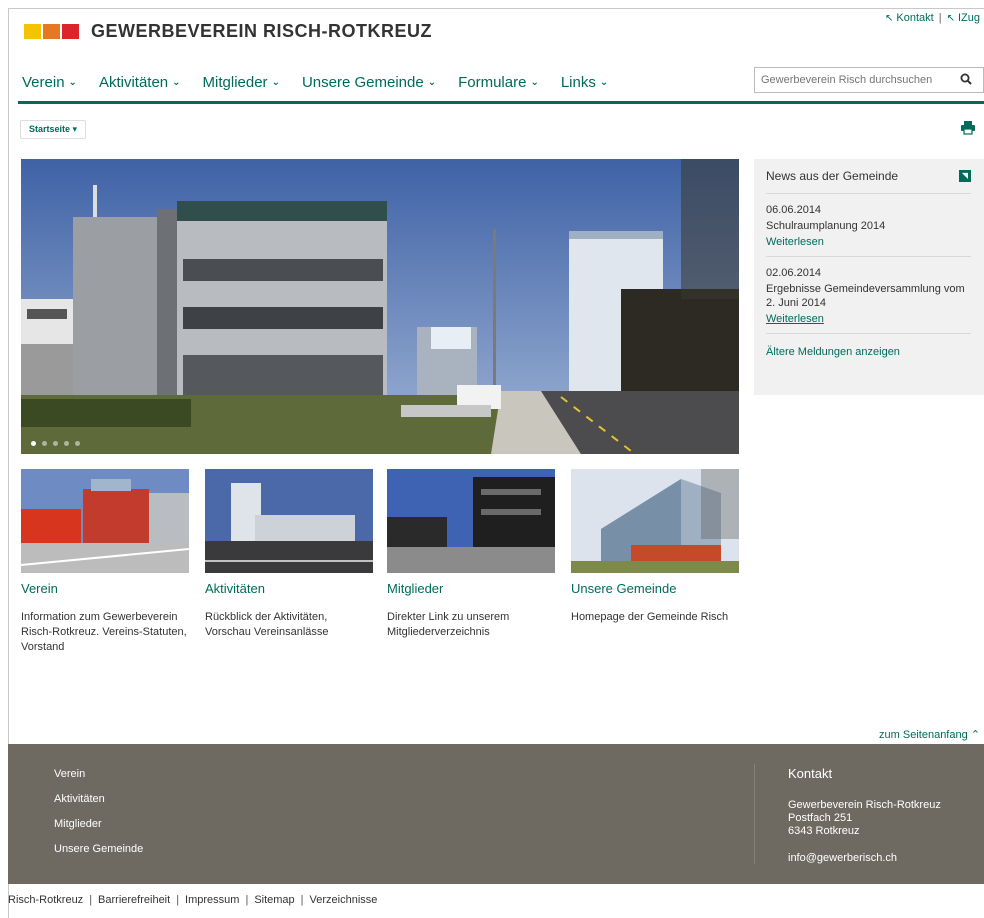 This screenshot has height=918, width=984. What do you see at coordinates (344, 900) in the screenshot?
I see `legal-link-directories: Verzeichnisse` at bounding box center [344, 900].